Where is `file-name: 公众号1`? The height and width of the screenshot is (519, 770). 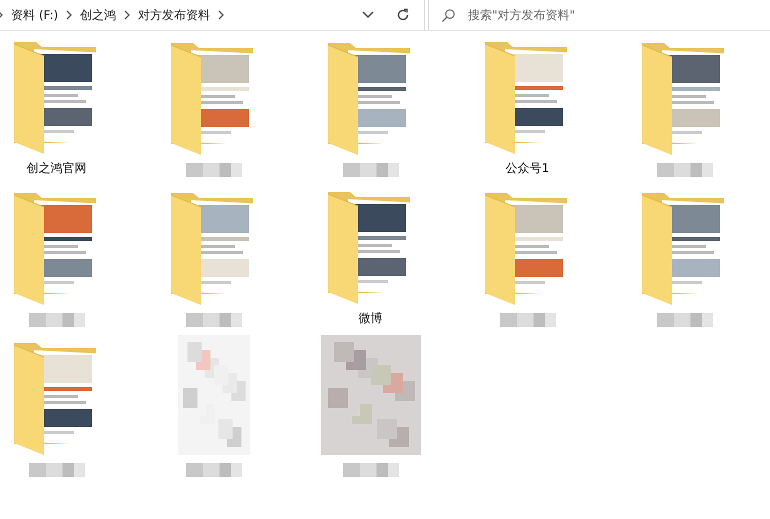
file-name: 公众号1 is located at coordinates (528, 168).